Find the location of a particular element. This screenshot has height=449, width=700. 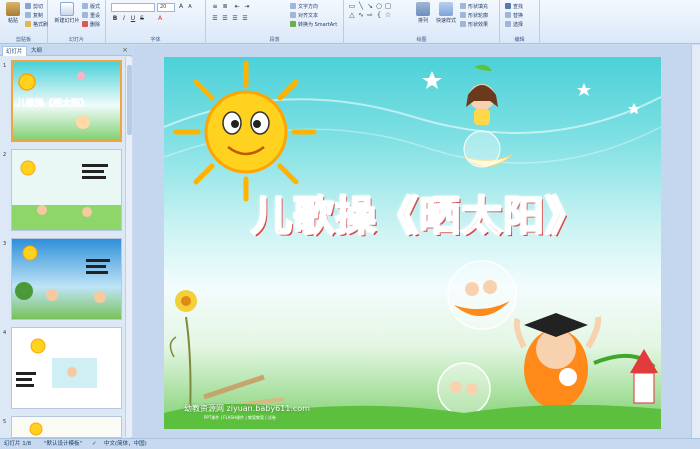

slide-title: 儿歌操《晒太阳》 is located at coordinates (419, 212).